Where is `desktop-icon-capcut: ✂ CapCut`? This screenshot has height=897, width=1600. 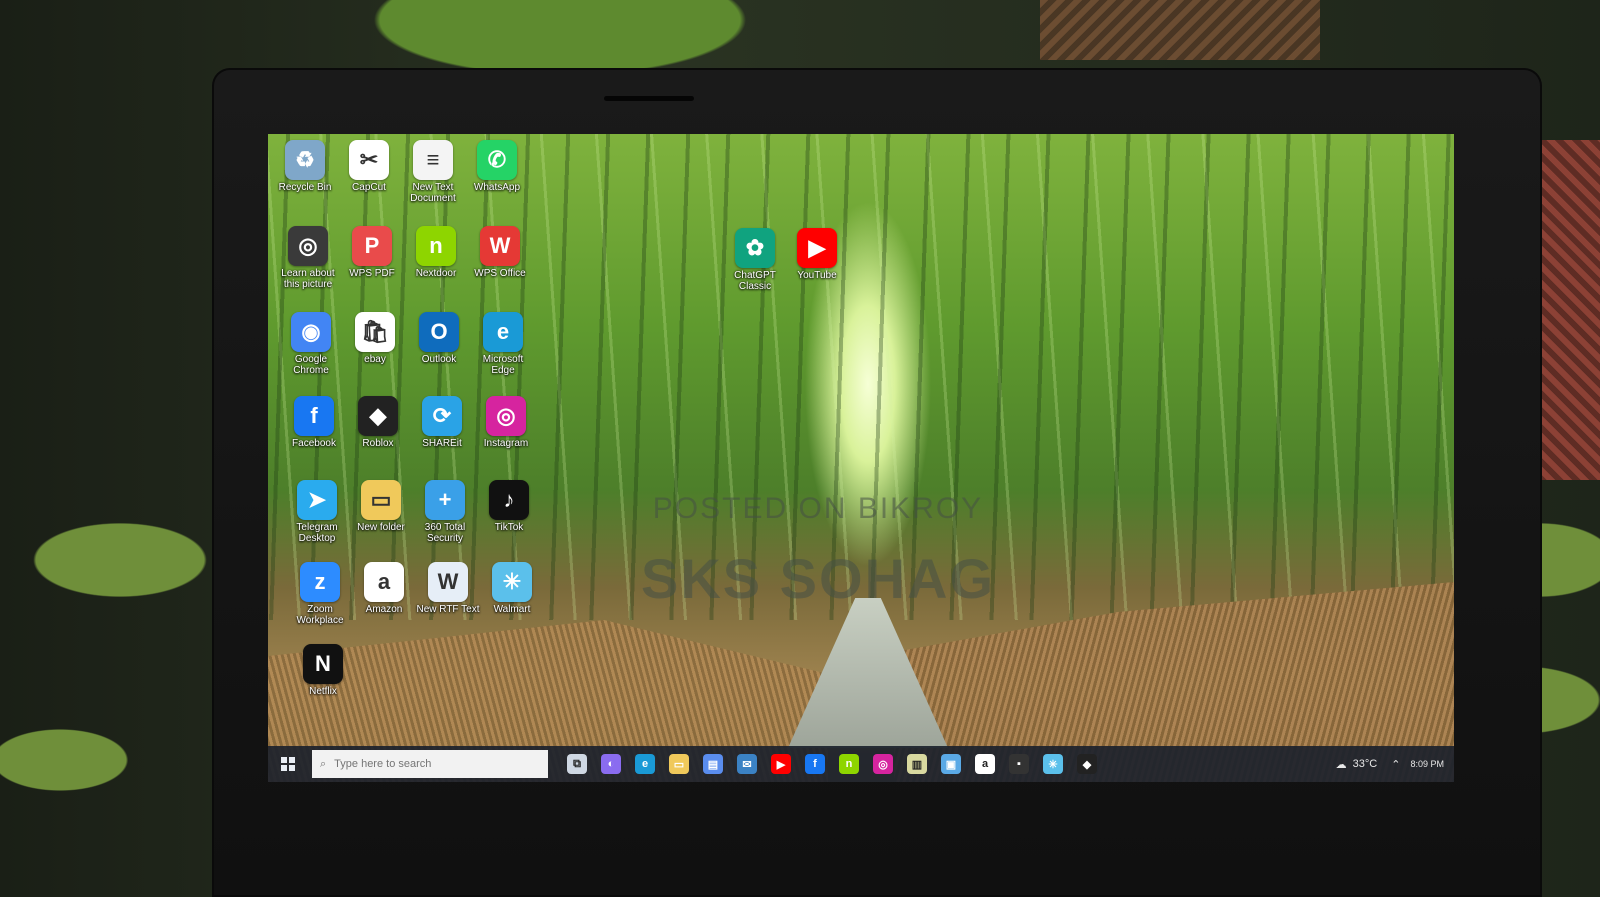 desktop-icon-capcut: ✂ CapCut is located at coordinates (369, 166).